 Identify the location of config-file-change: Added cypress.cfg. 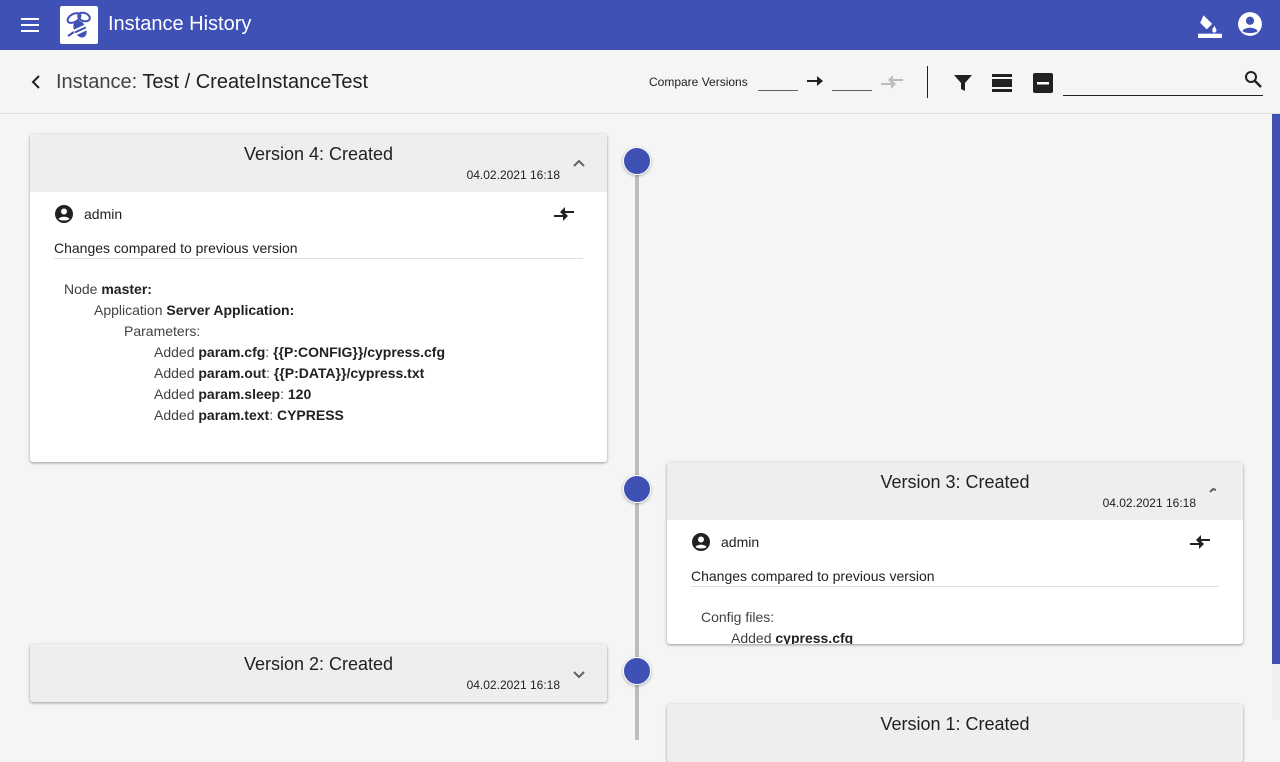
(792, 637).